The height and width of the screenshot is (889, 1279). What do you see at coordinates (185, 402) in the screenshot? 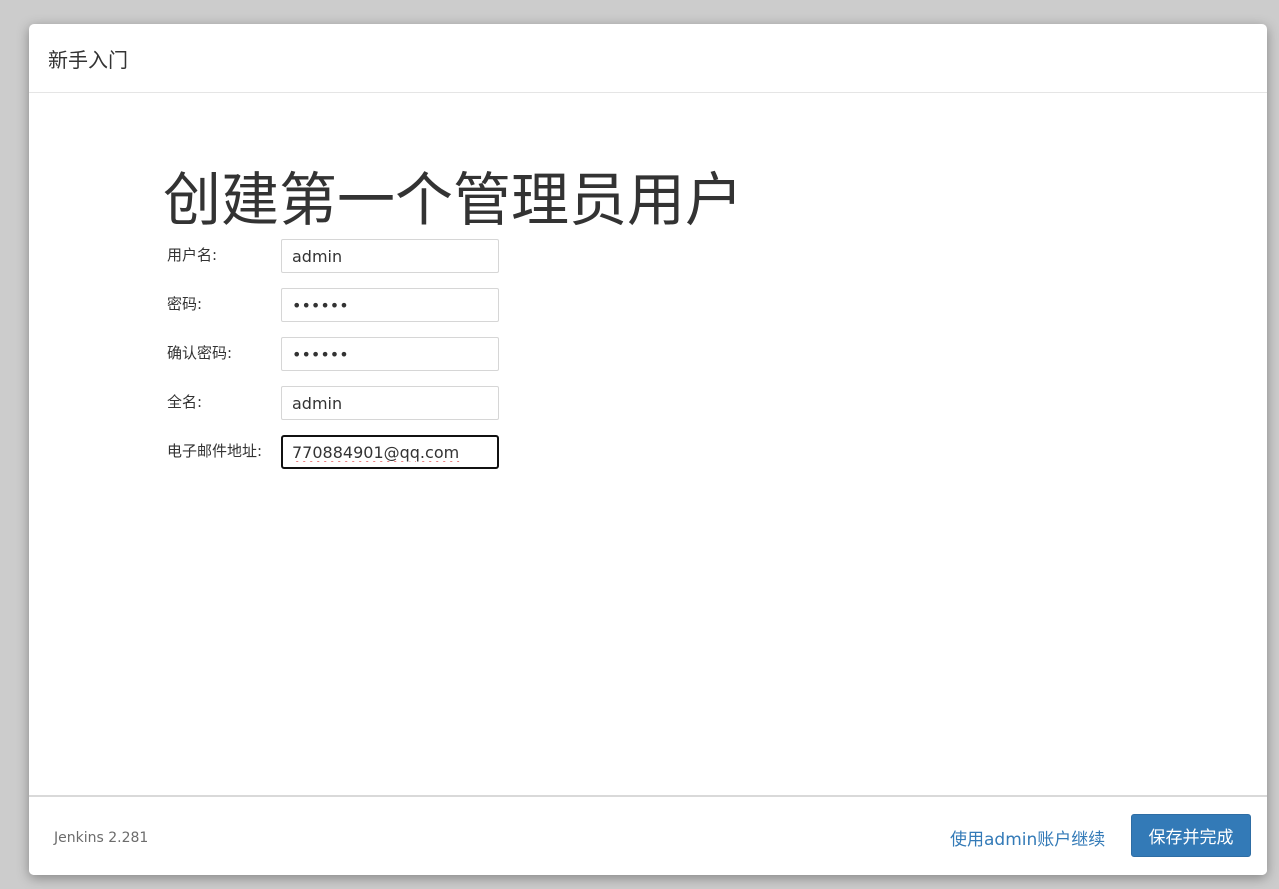
I see `fullname-label: 全名:` at bounding box center [185, 402].